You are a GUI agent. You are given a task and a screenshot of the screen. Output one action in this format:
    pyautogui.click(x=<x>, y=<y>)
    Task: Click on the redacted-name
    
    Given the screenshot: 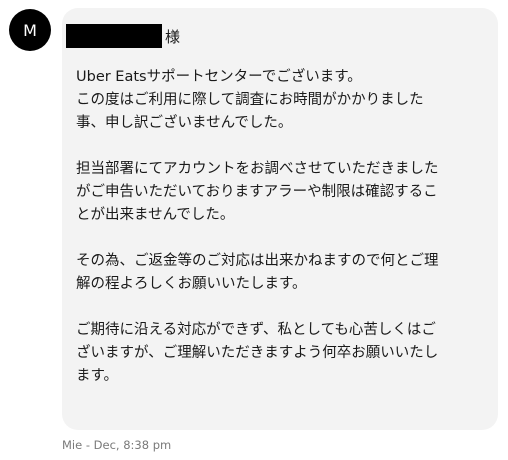 What is the action you would take?
    pyautogui.click(x=114, y=36)
    